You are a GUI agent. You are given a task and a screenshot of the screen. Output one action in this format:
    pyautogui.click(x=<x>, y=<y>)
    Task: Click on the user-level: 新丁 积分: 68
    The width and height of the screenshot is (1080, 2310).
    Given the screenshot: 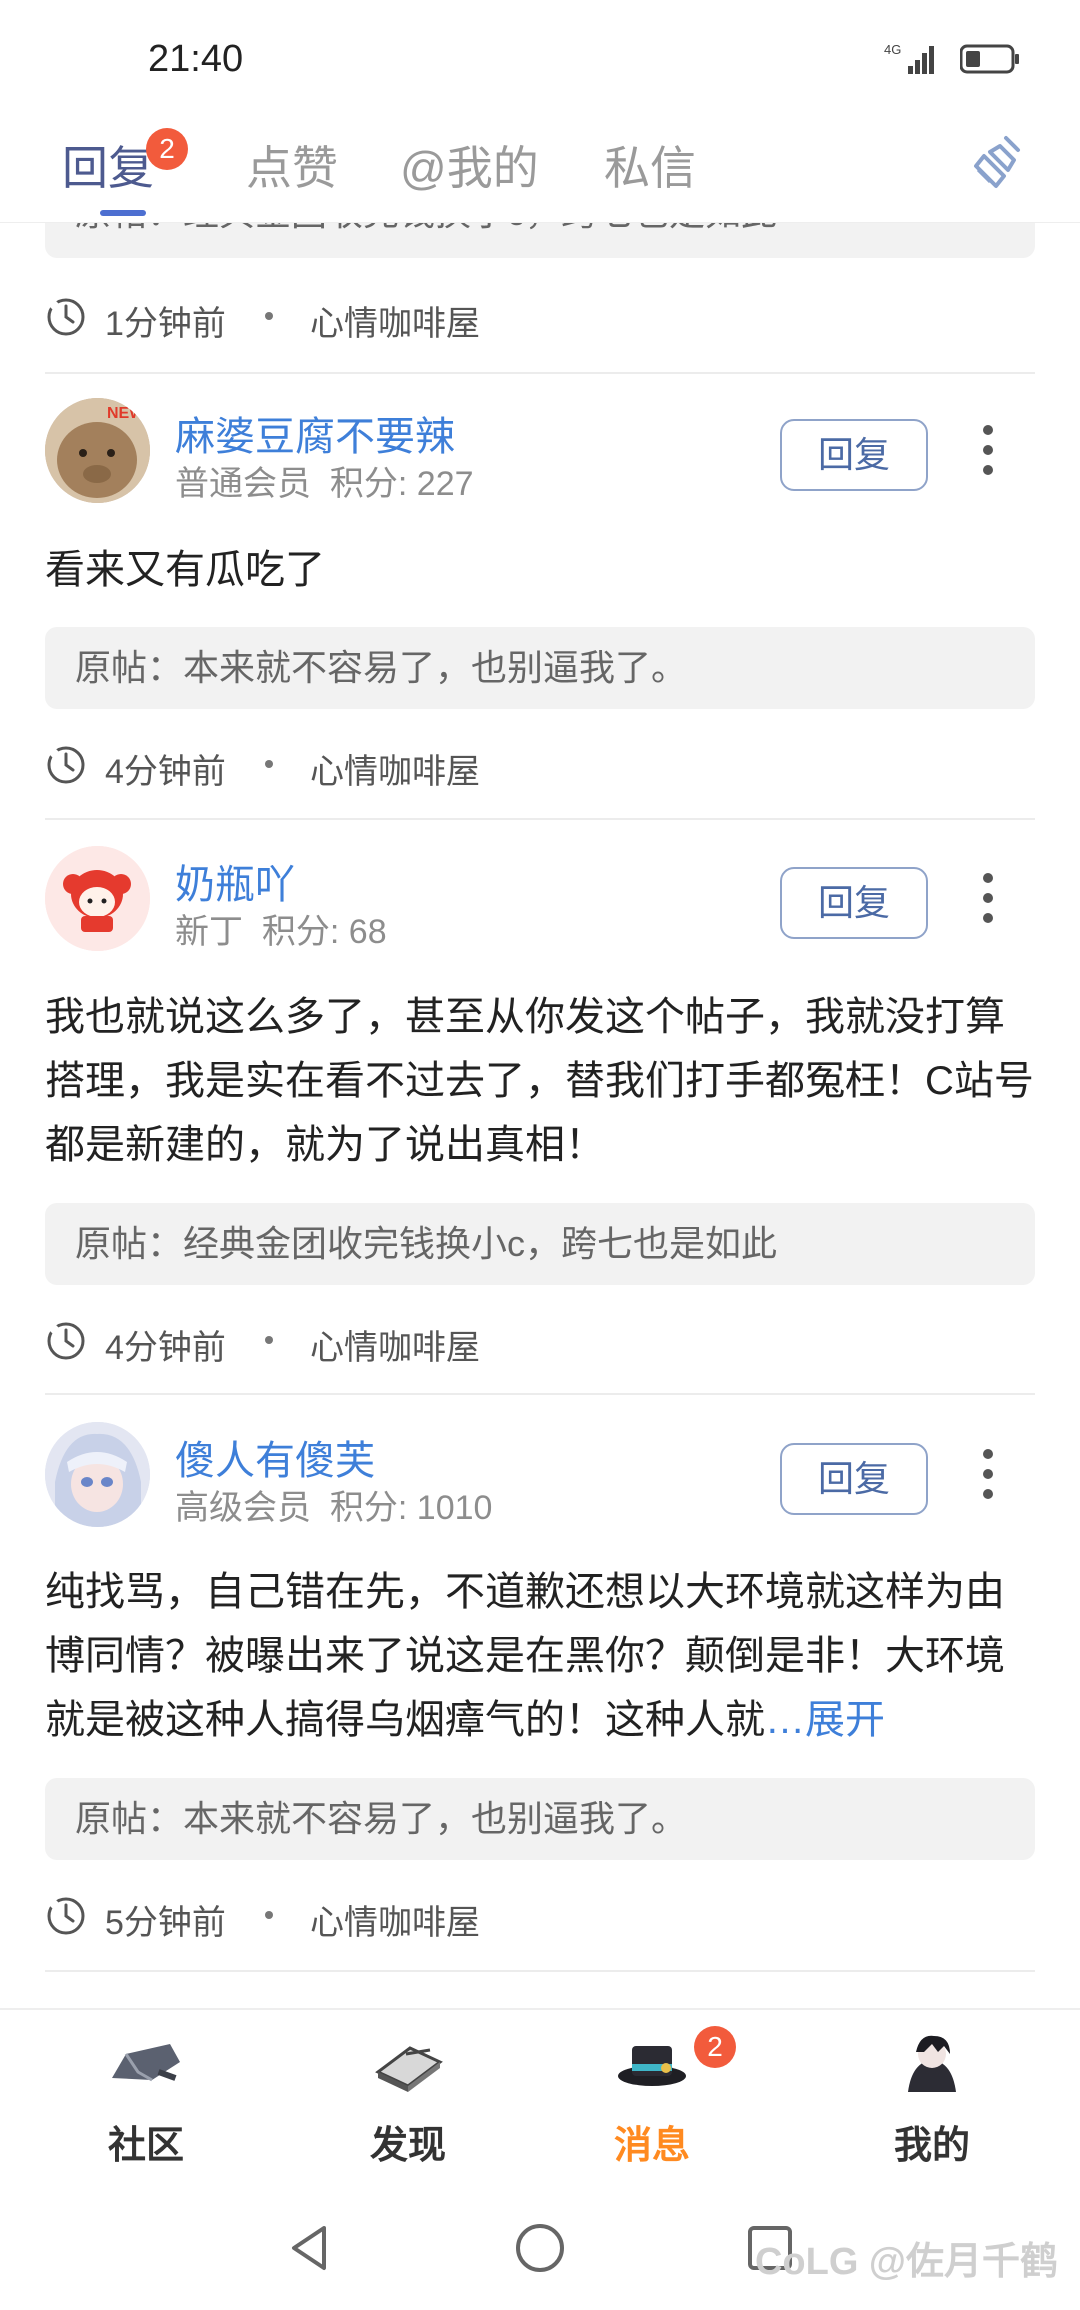 What is the action you would take?
    pyautogui.click(x=281, y=932)
    